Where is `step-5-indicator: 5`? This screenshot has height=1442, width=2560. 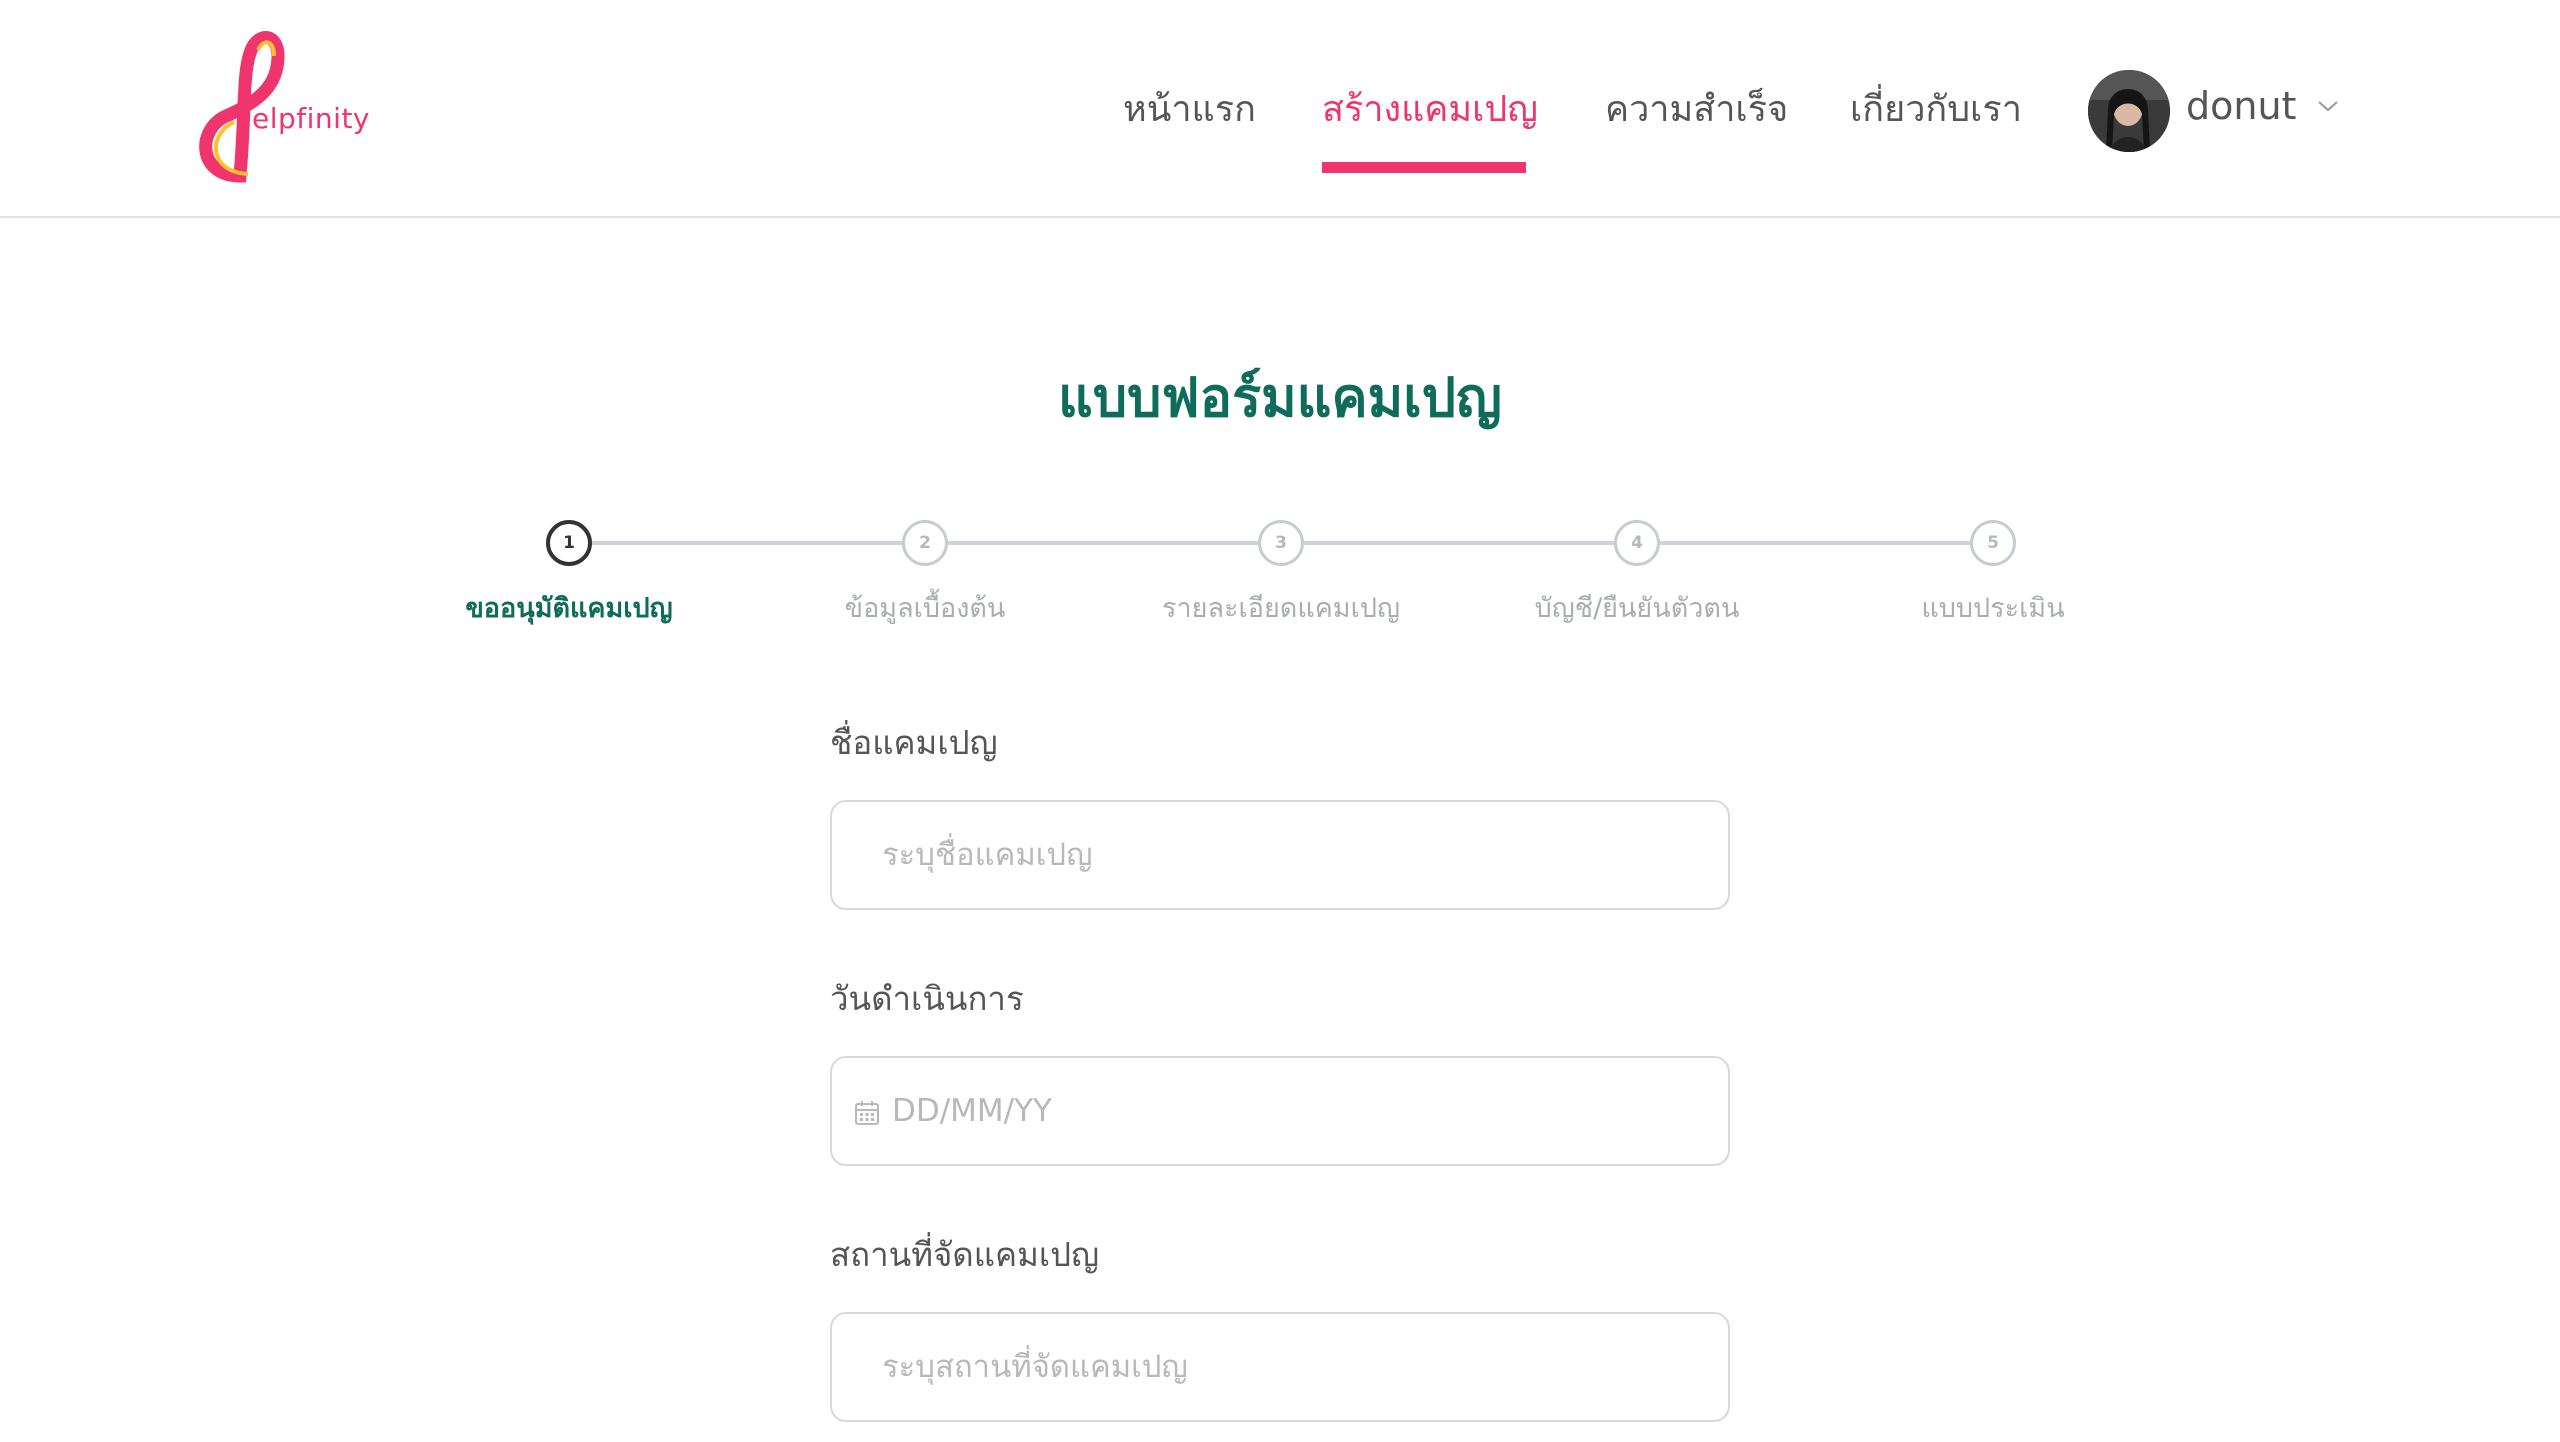 step-5-indicator: 5 is located at coordinates (1993, 543).